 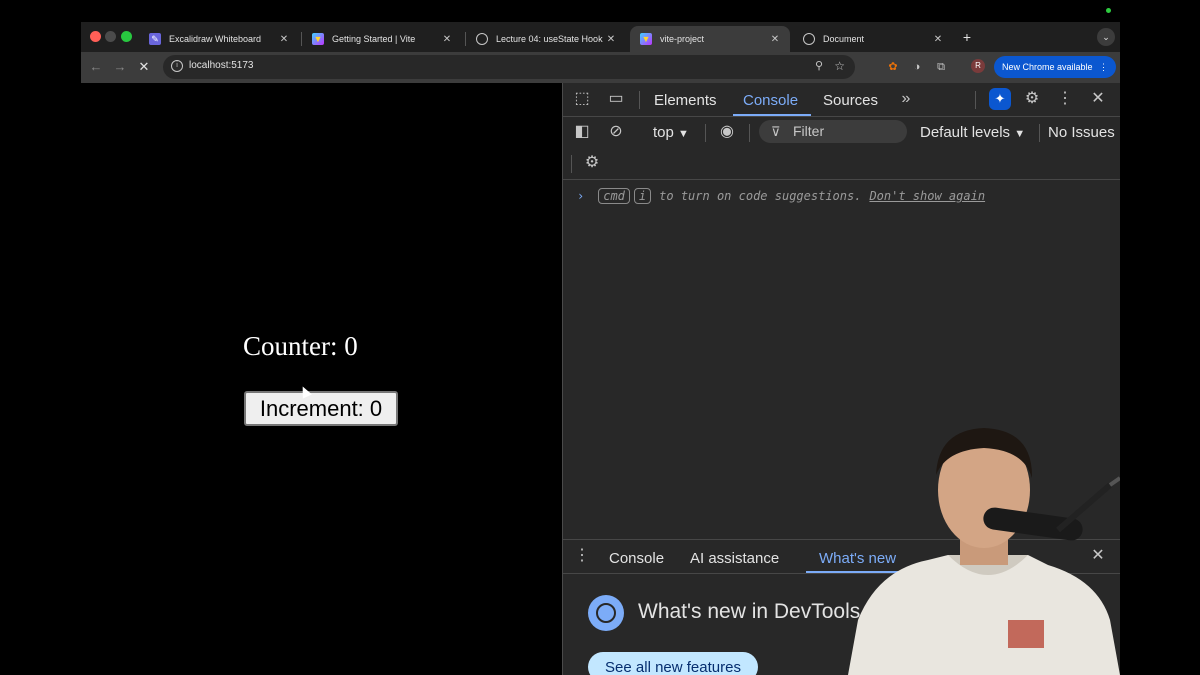 I want to click on cmd-key: cmd, so click(x=614, y=196).